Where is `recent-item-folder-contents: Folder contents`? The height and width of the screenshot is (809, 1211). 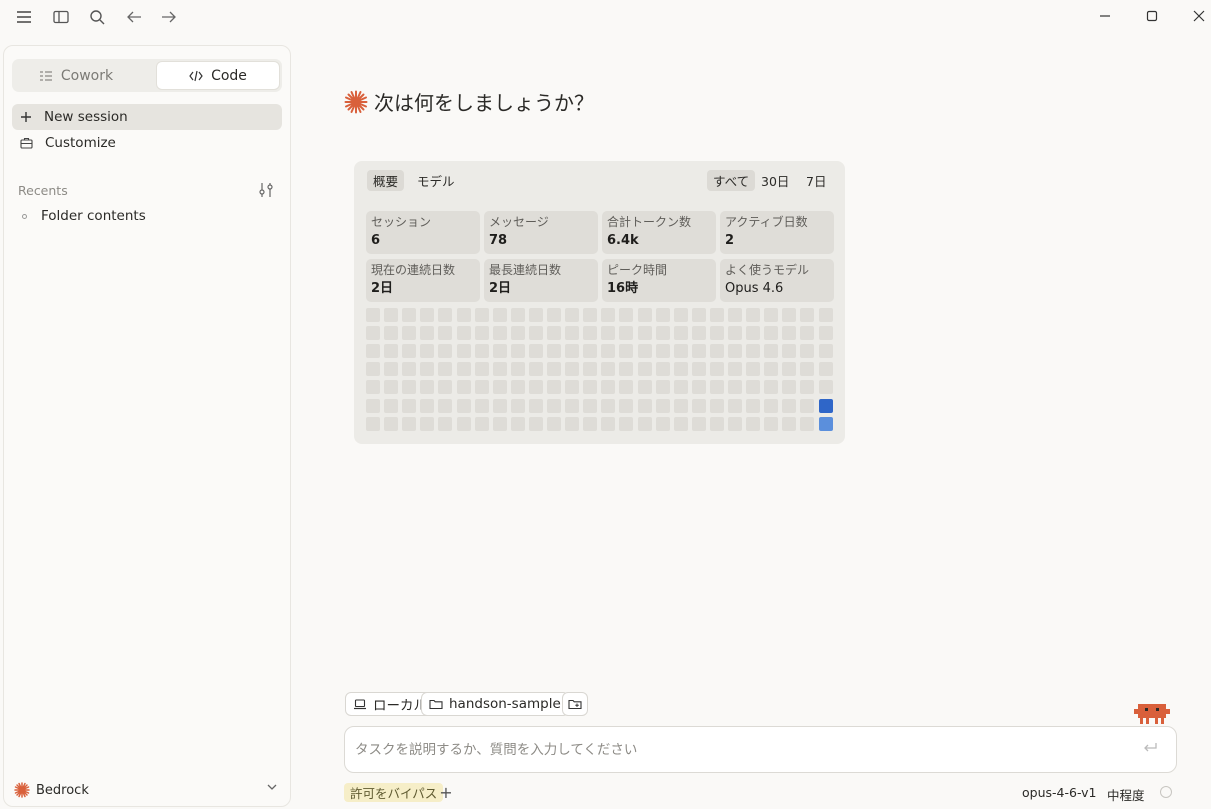 recent-item-folder-contents: Folder contents is located at coordinates (84, 216).